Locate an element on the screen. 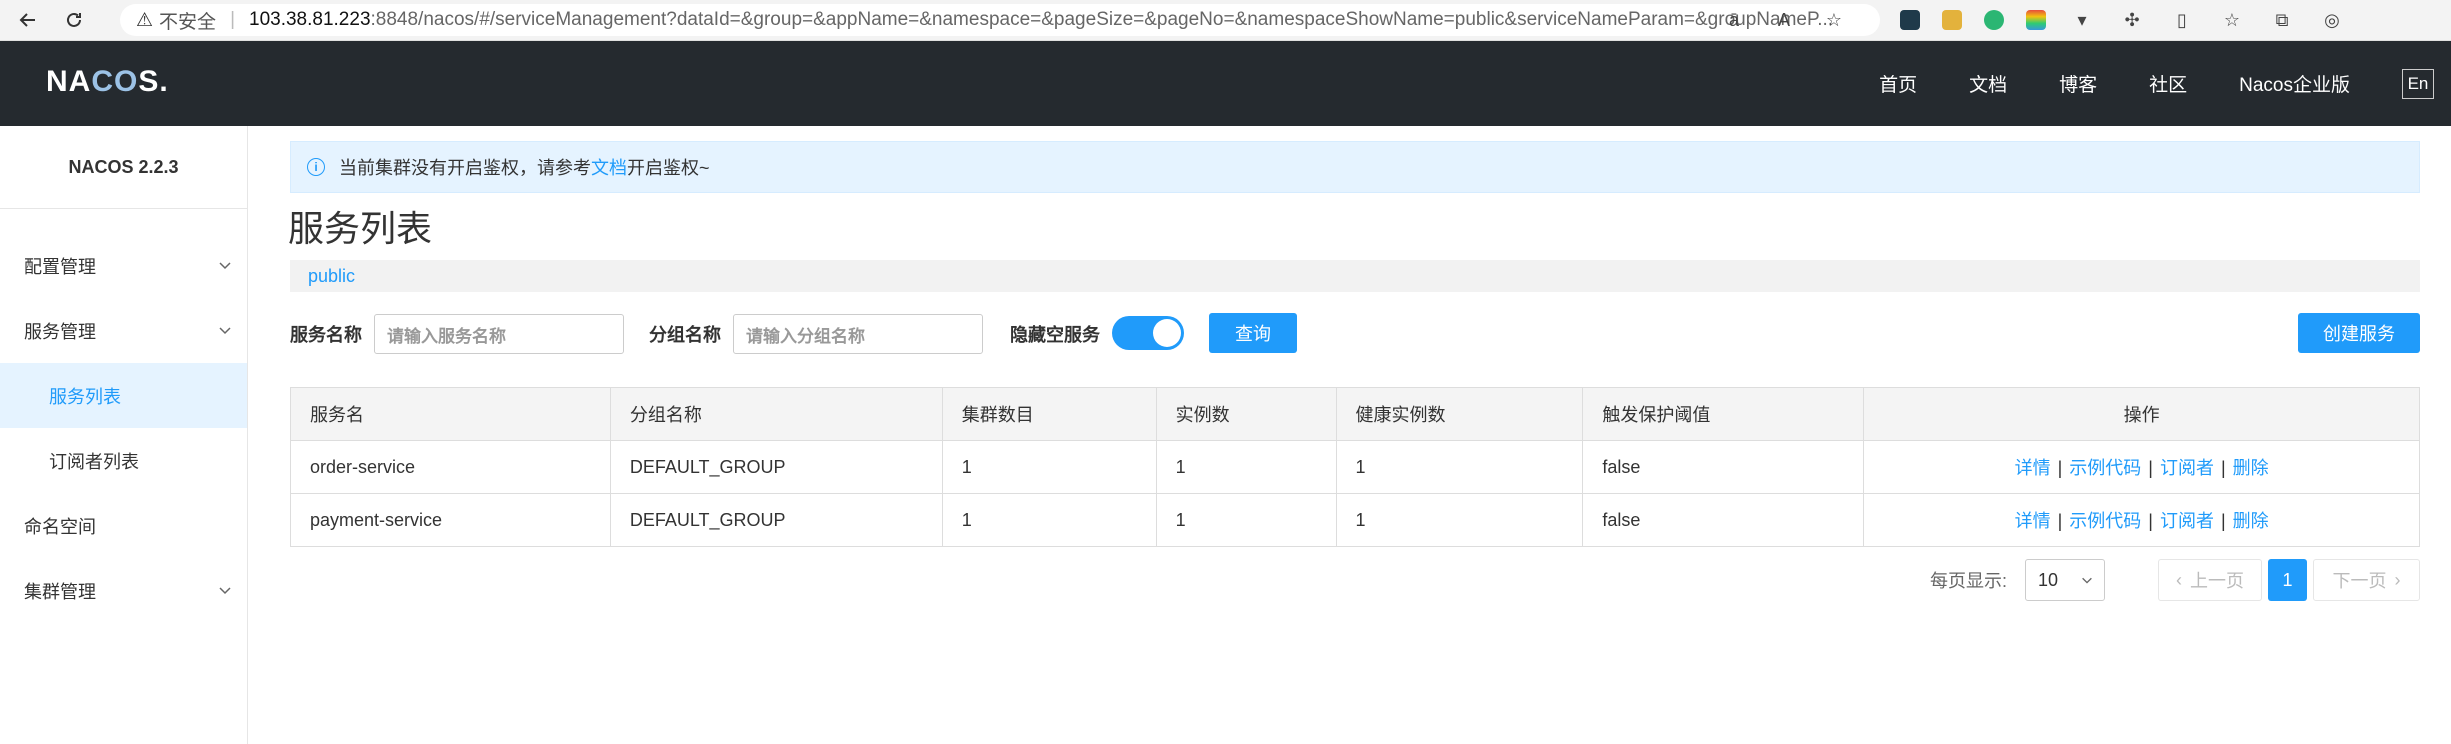 This screenshot has width=2451, height=744. namespace-public: public is located at coordinates (331, 276).